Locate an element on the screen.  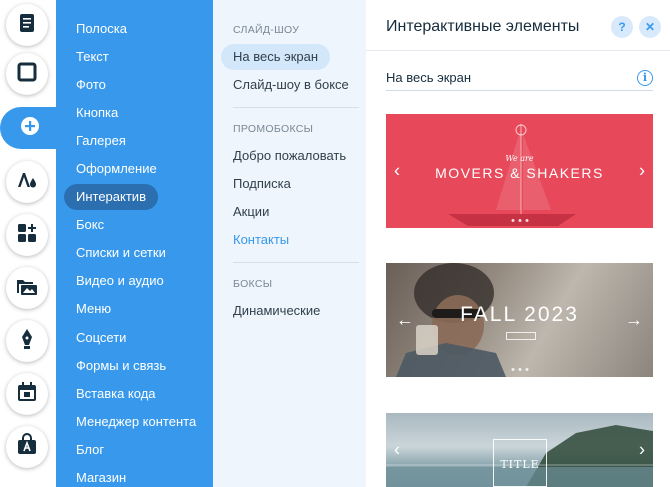
category-item-selected: Интерактив is located at coordinates (111, 197).